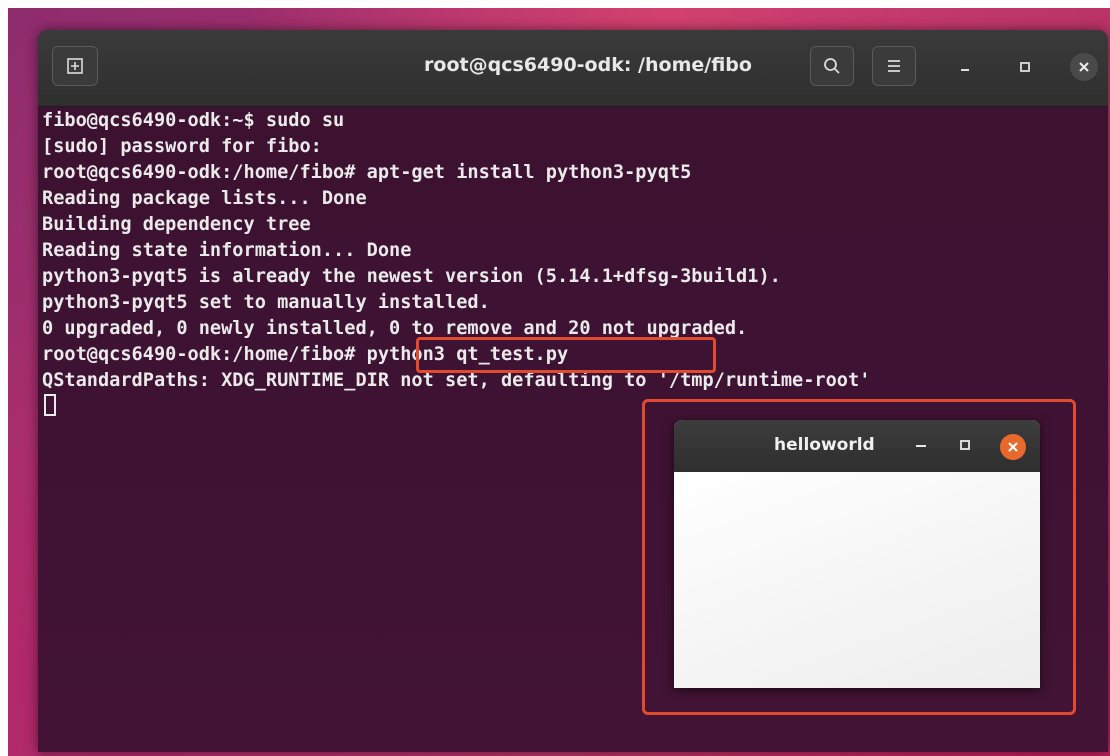 This screenshot has width=1110, height=756. What do you see at coordinates (566, 355) in the screenshot?
I see `command-highlight-box` at bounding box center [566, 355].